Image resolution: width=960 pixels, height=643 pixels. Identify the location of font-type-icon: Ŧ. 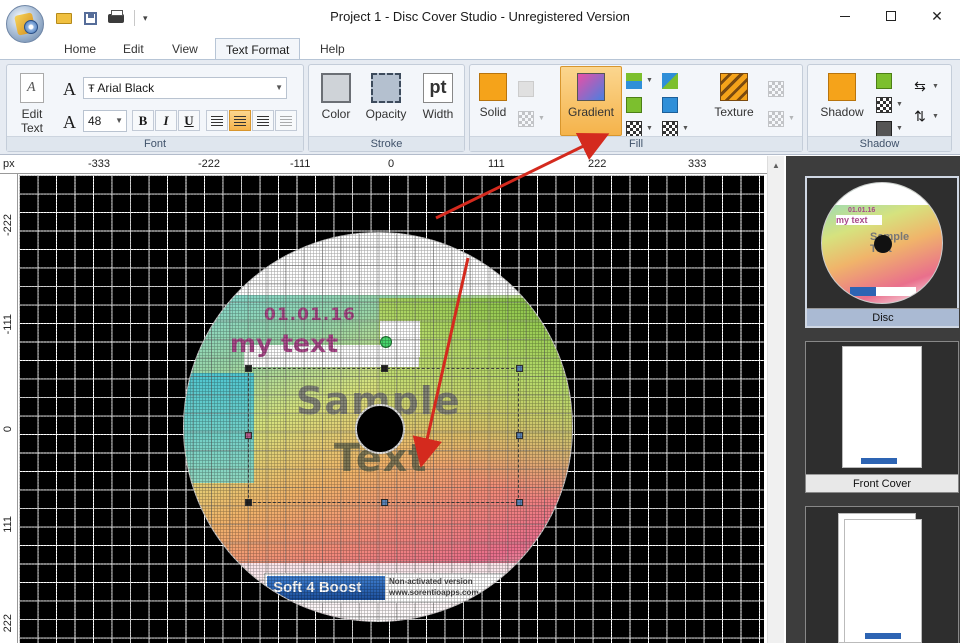
(91, 89).